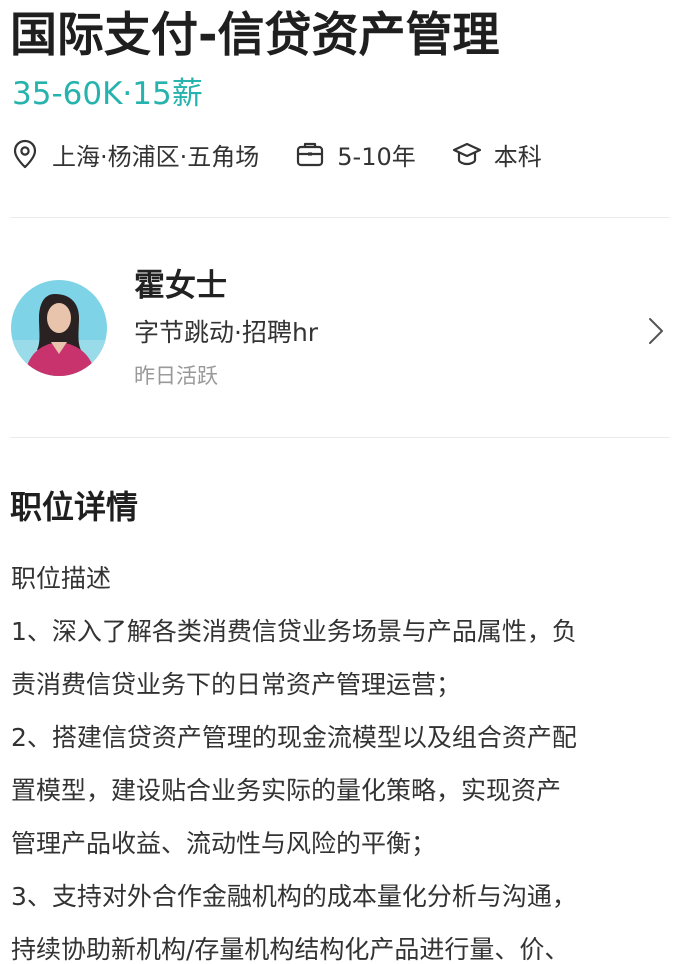  I want to click on description-line: 1、深入了解各类消费信贷业务场景与产品属性，负, so click(294, 631).